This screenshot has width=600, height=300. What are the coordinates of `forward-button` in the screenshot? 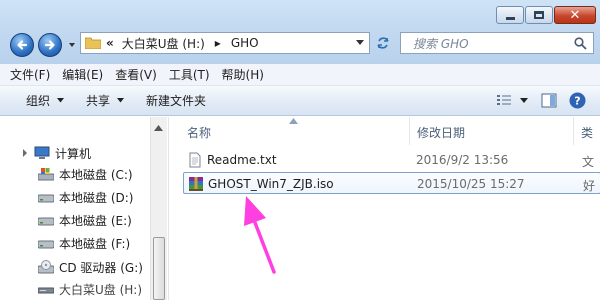 It's located at (50, 45).